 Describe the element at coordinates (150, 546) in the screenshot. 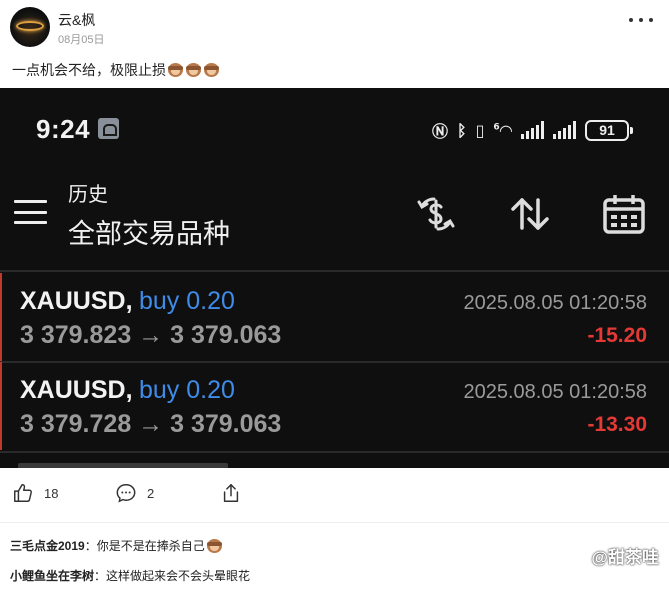

I see `comment-text: 你是不是在捧杀自己` at that location.